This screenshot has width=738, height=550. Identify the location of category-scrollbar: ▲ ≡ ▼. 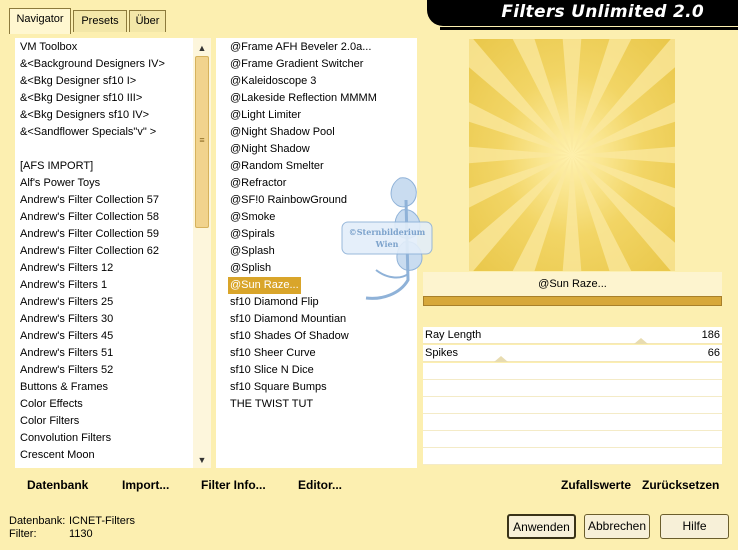
(202, 253).